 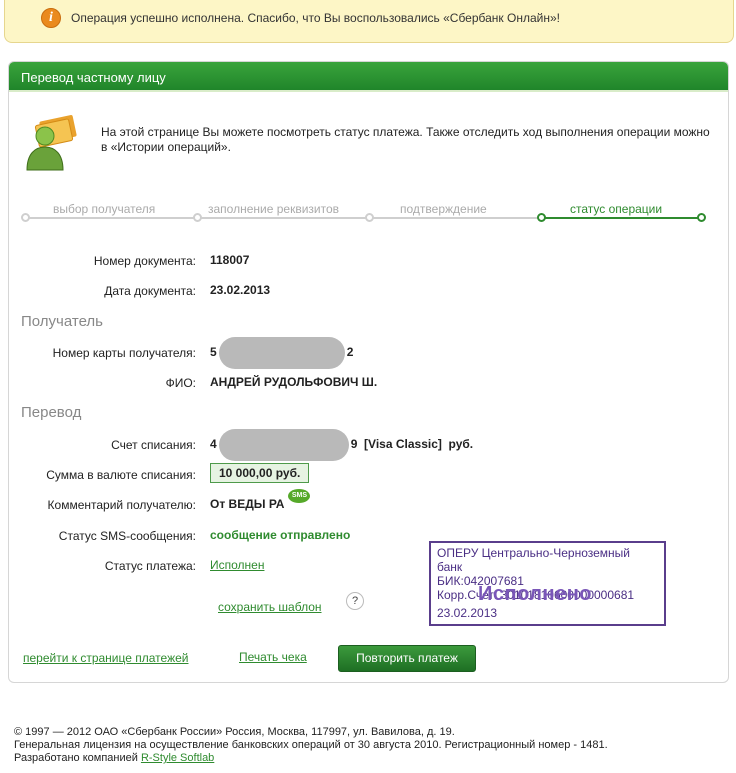 I want to click on amount-label: Сумма в валюте списания:, so click(x=121, y=475).